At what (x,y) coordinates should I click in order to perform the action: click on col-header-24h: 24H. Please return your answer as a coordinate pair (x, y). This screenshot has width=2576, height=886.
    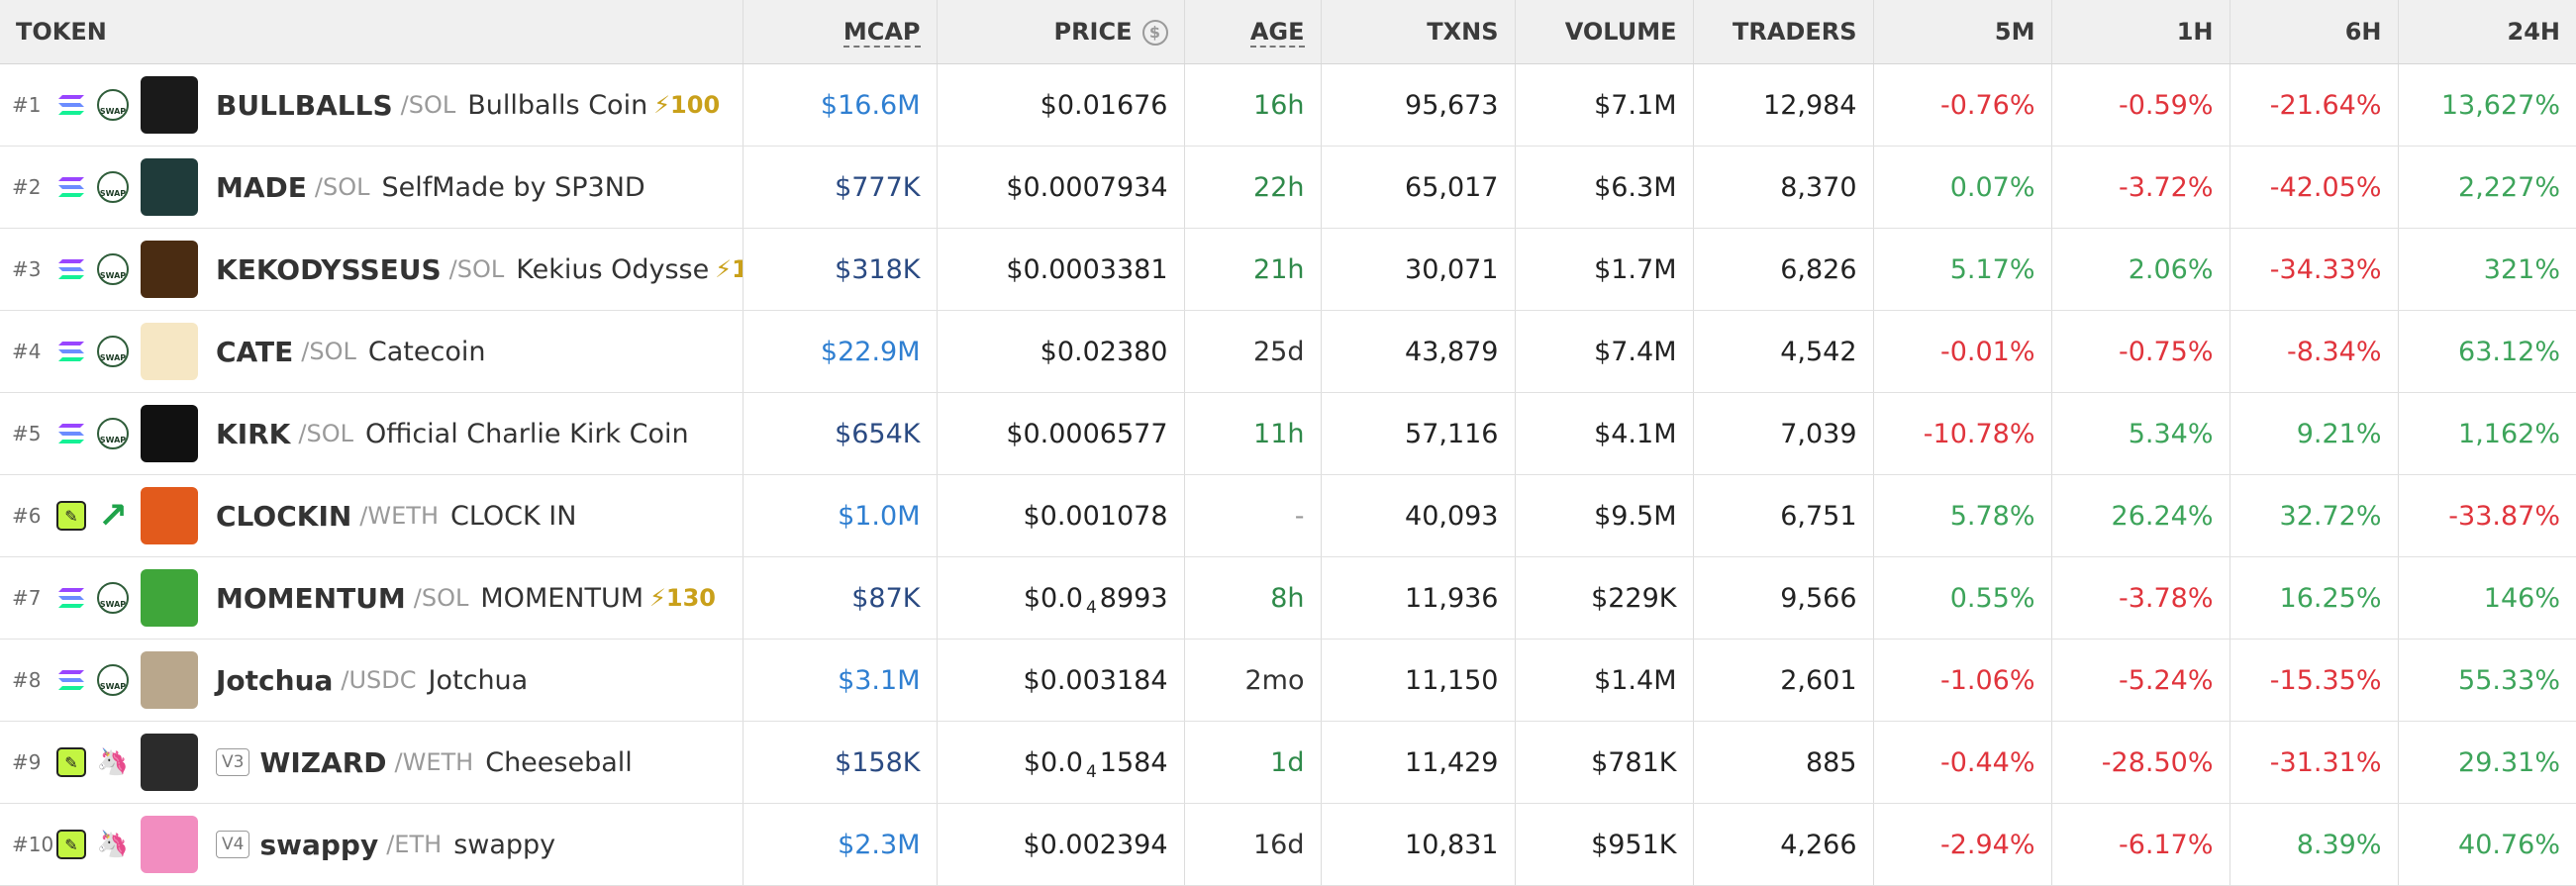
    Looking at the image, I should click on (2487, 32).